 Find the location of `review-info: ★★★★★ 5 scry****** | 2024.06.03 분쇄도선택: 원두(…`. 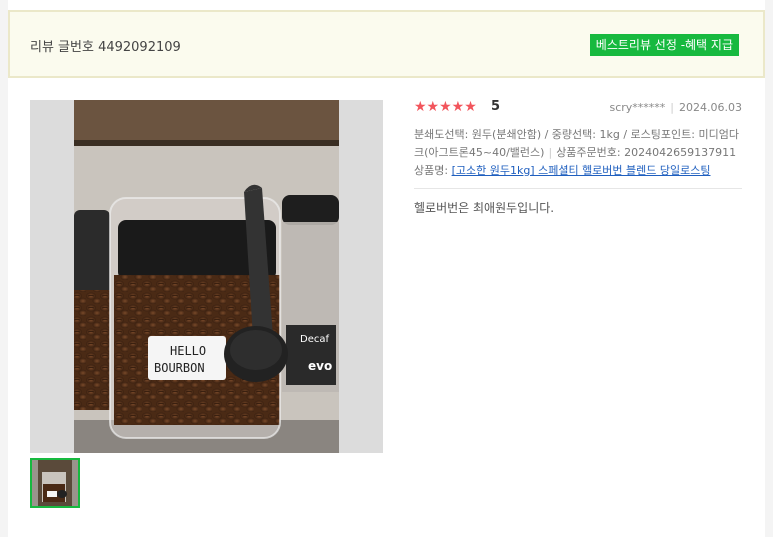

review-info: ★★★★★ 5 scry****** | 2024.06.03 분쇄도선택: 원두(… is located at coordinates (578, 157).